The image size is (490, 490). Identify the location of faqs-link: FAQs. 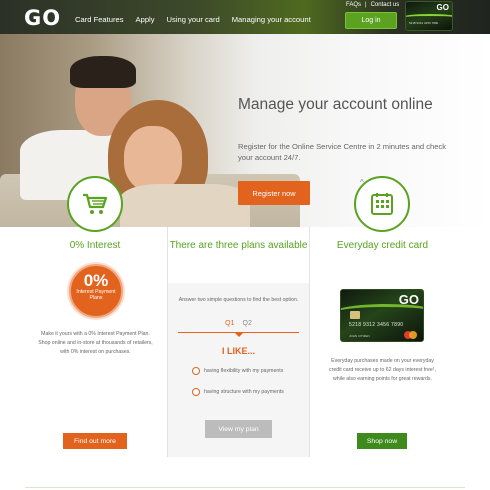
(353, 5).